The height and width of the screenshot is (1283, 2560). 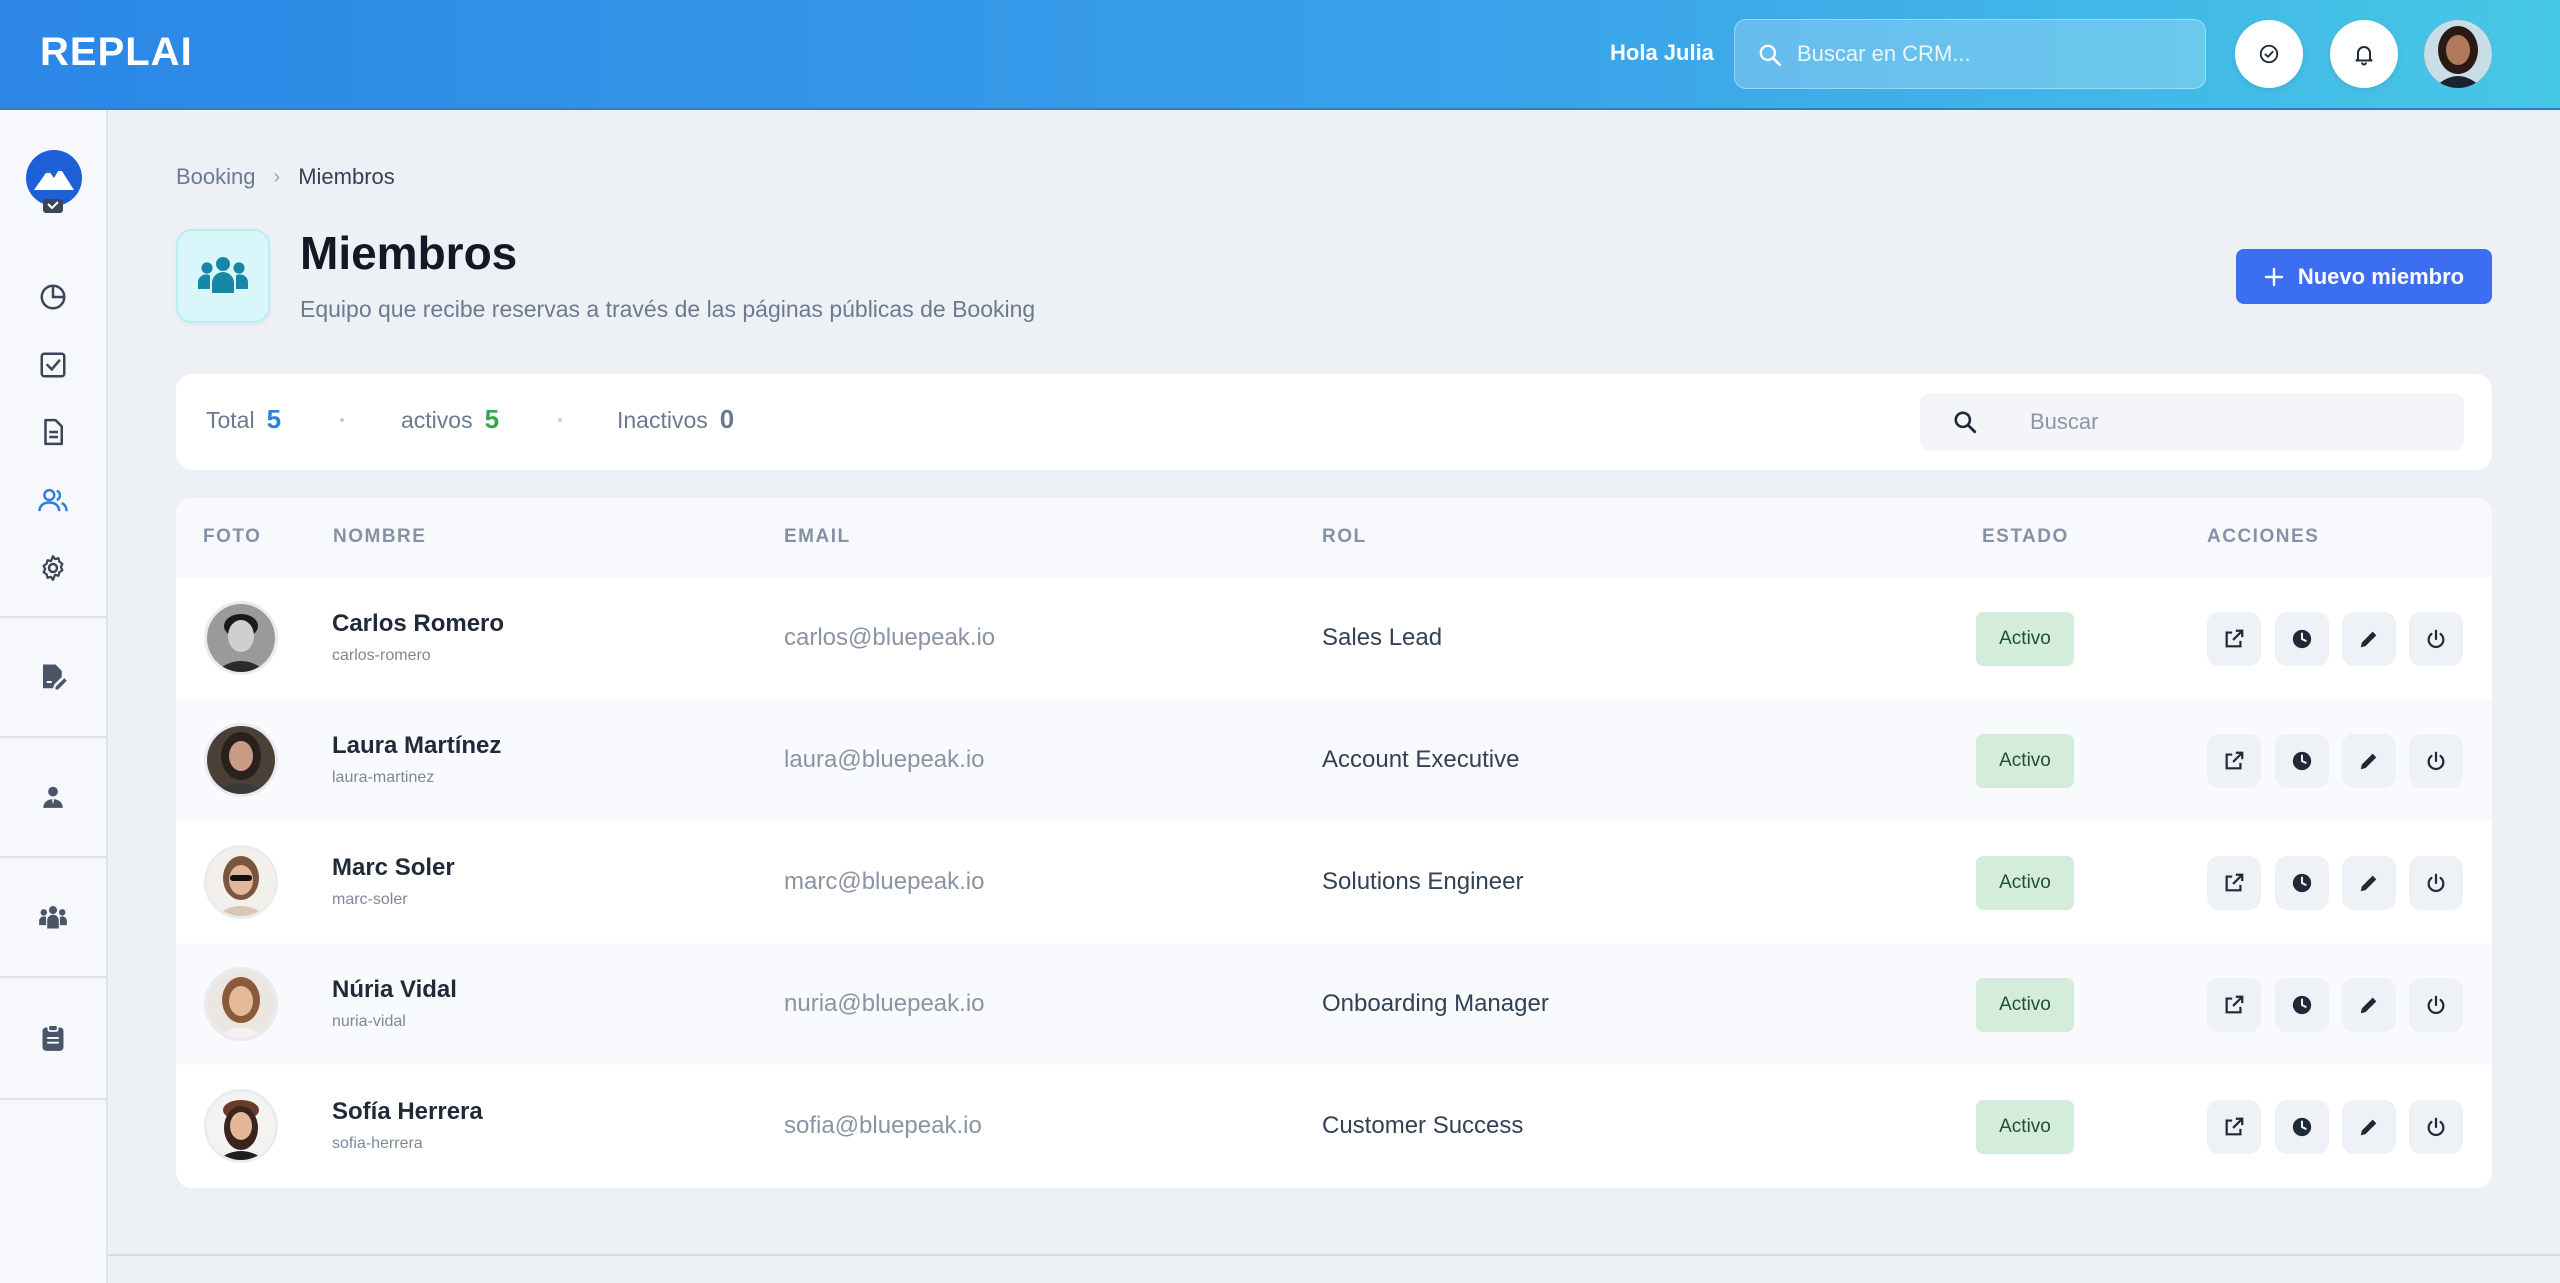 I want to click on sidebar-item-members, so click(x=53, y=500).